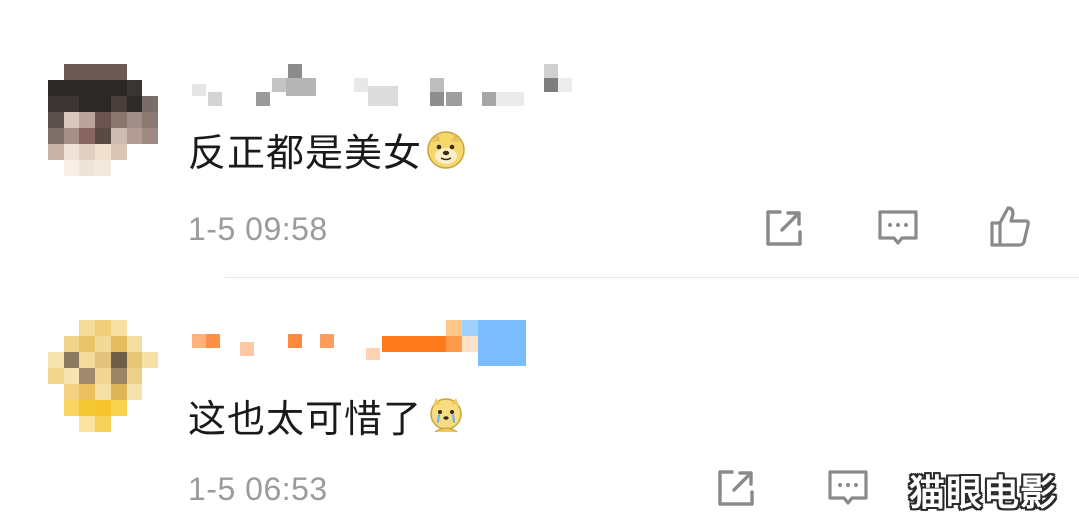 The image size is (1079, 523). I want to click on doge-face-emoji, so click(446, 149).